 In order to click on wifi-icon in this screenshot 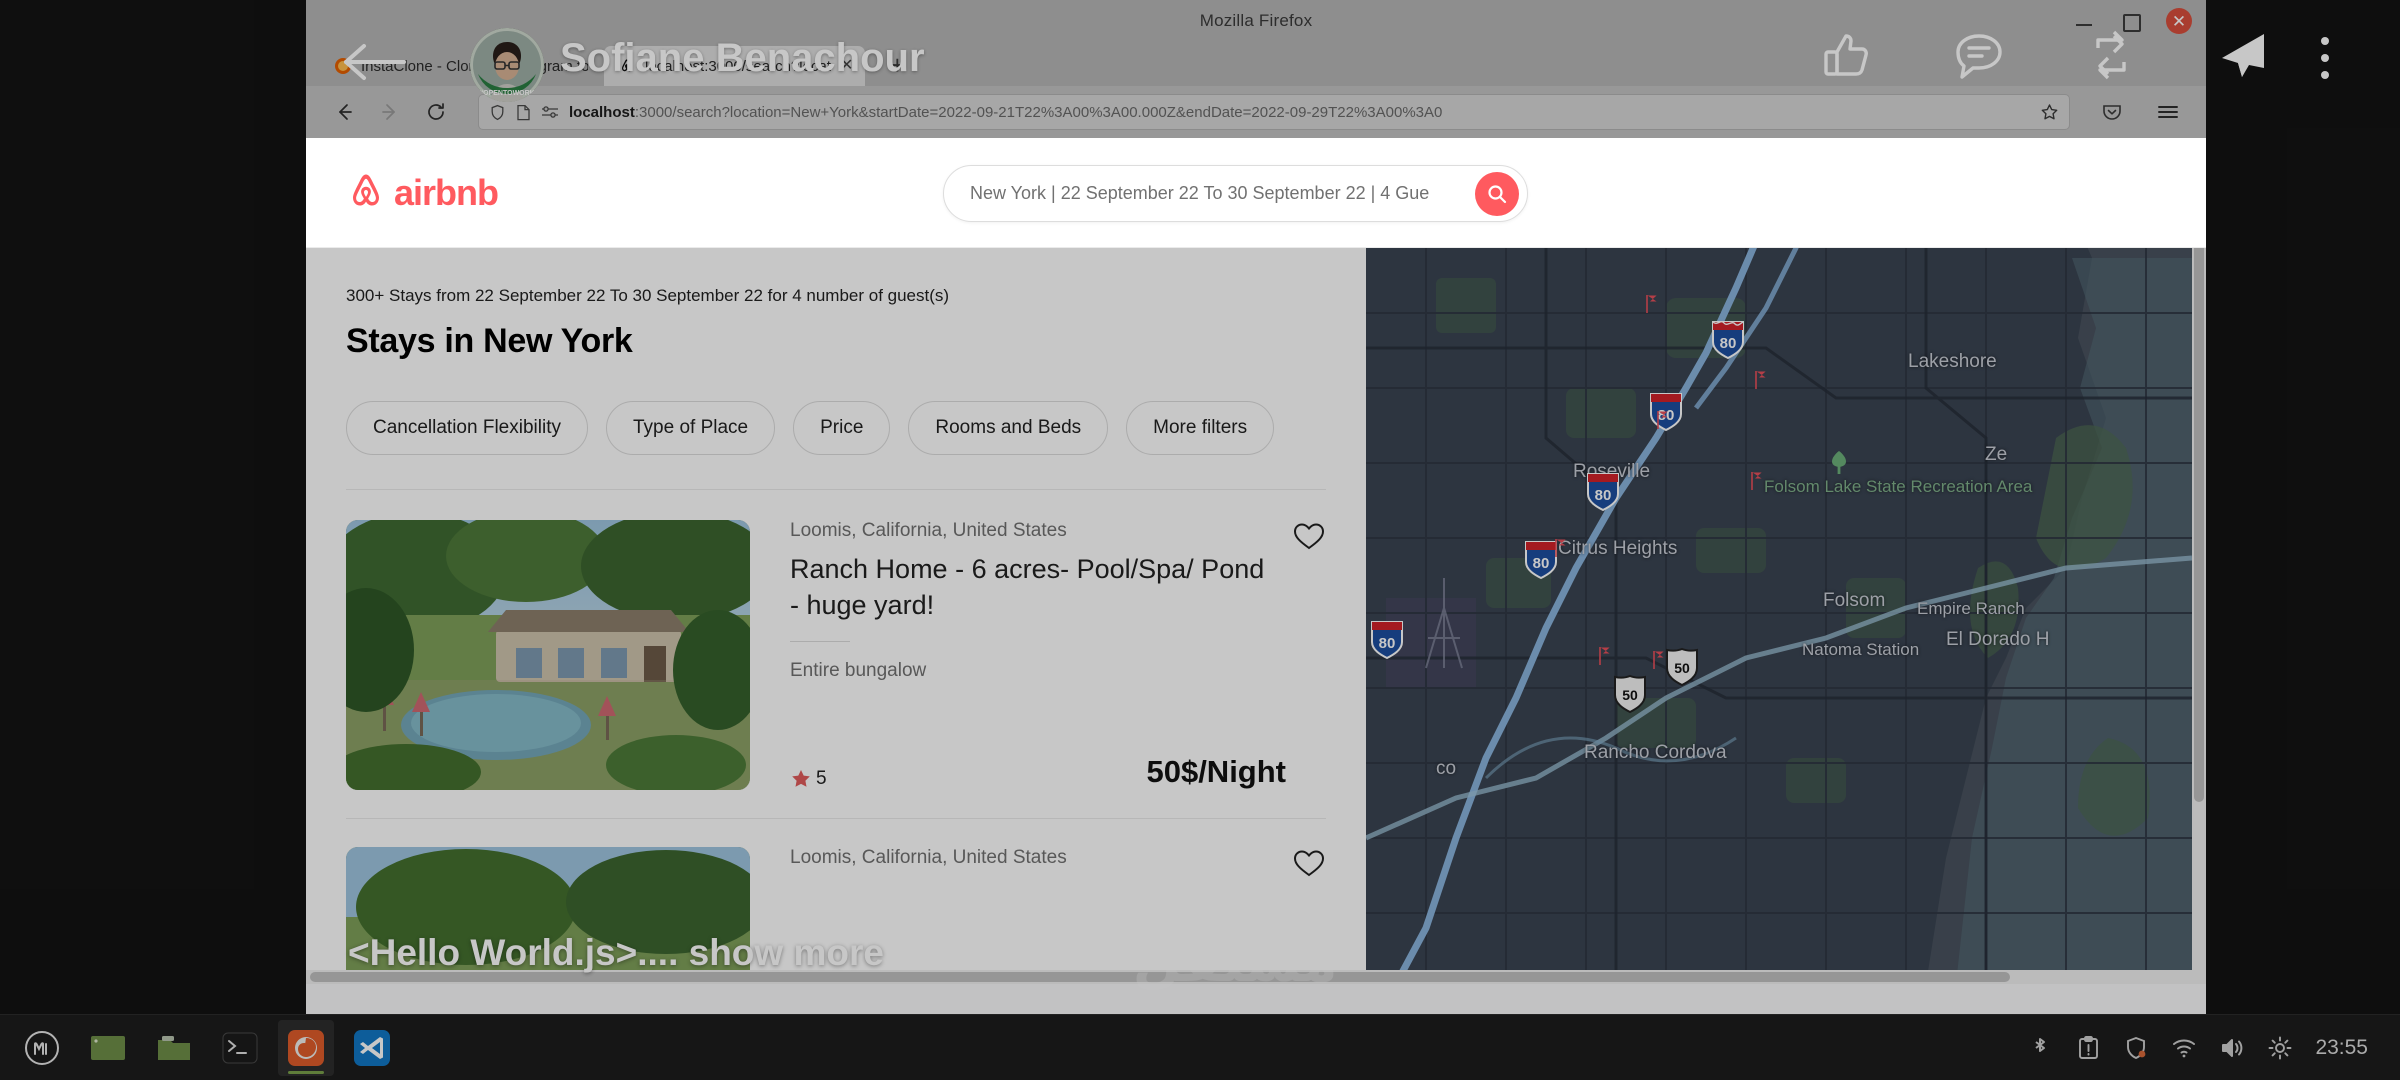, I will do `click(2184, 1048)`.